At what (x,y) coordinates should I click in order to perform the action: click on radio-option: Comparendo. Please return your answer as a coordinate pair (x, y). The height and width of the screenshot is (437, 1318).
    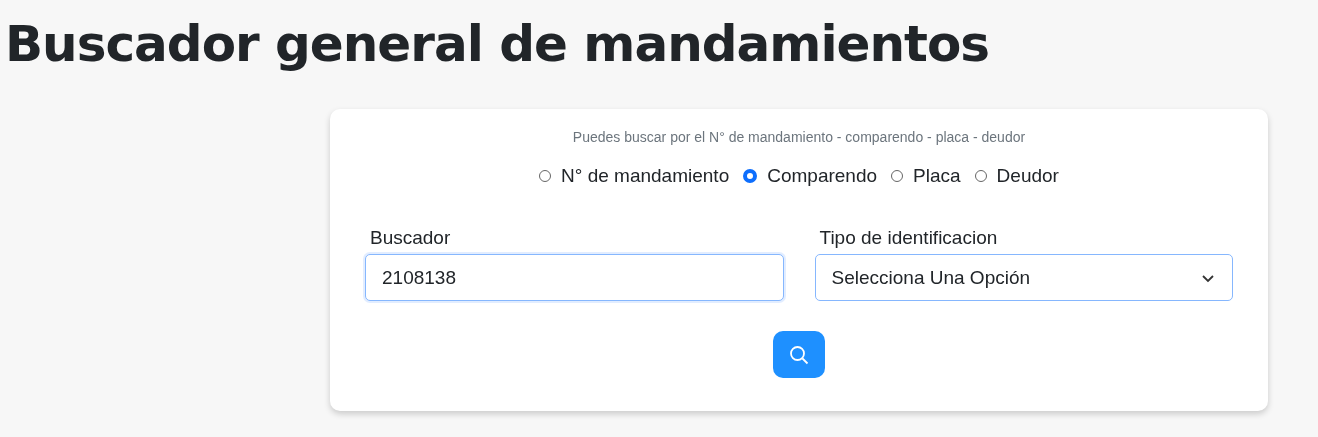
    Looking at the image, I should click on (810, 176).